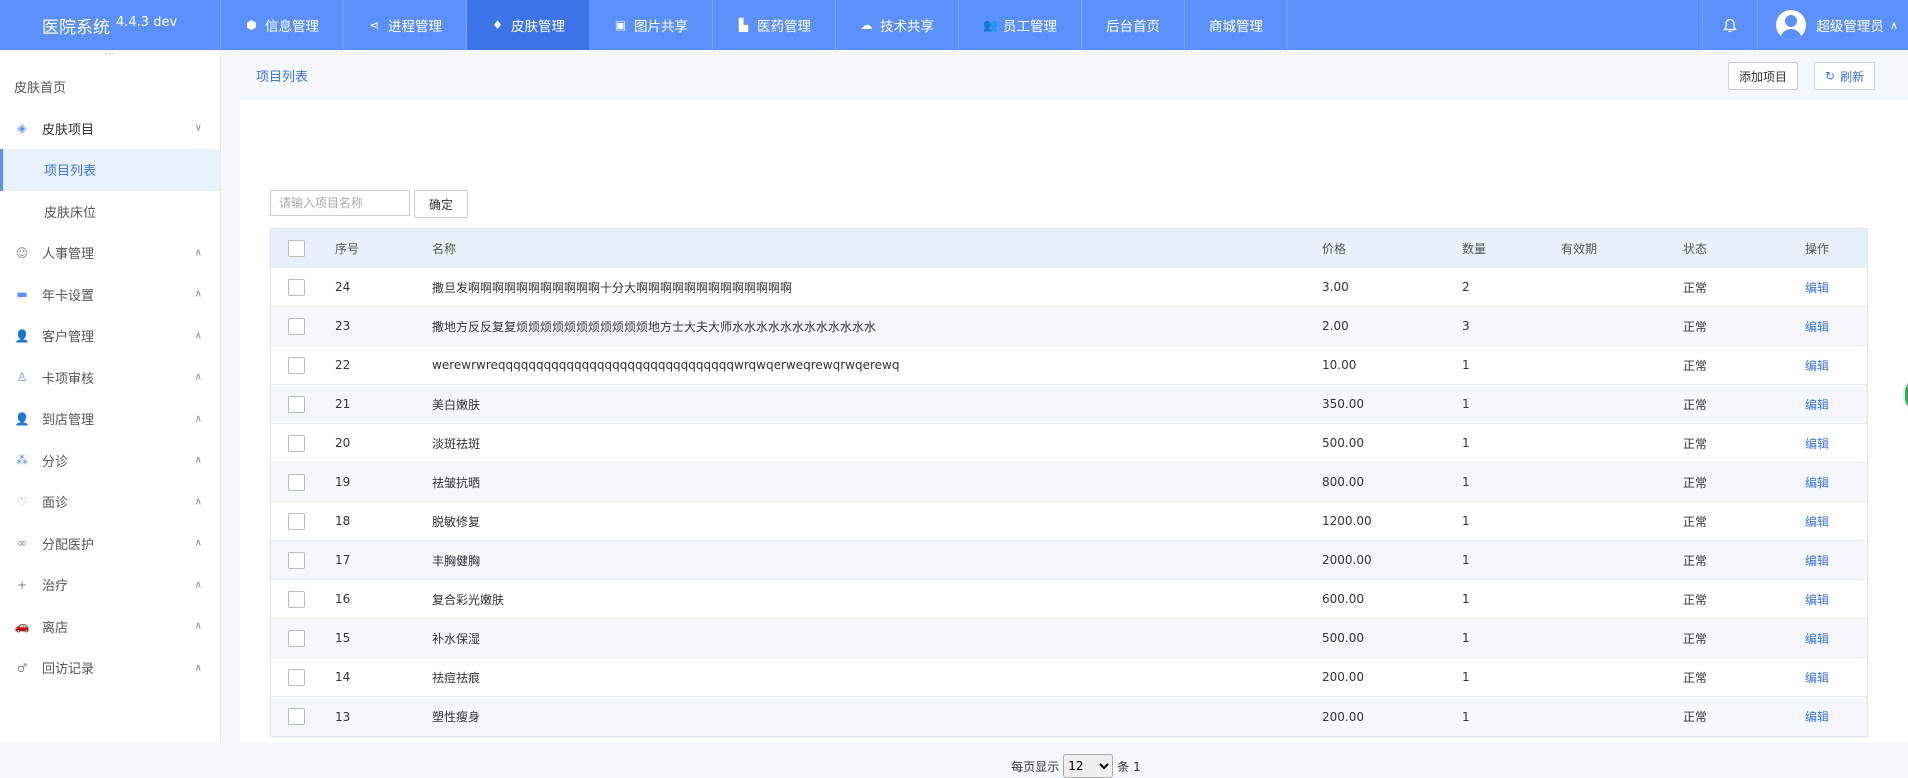 The height and width of the screenshot is (778, 1908). What do you see at coordinates (1069, 404) in the screenshot?
I see `table-row: 21 美白嫩肤 350.00 1 正常 编辑` at bounding box center [1069, 404].